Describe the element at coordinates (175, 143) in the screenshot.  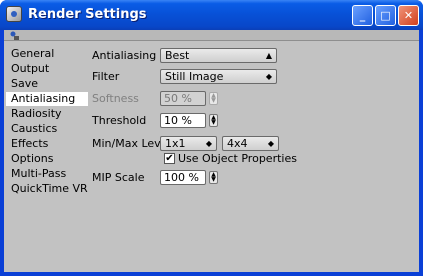
I see `min-level-value: 1x1` at that location.